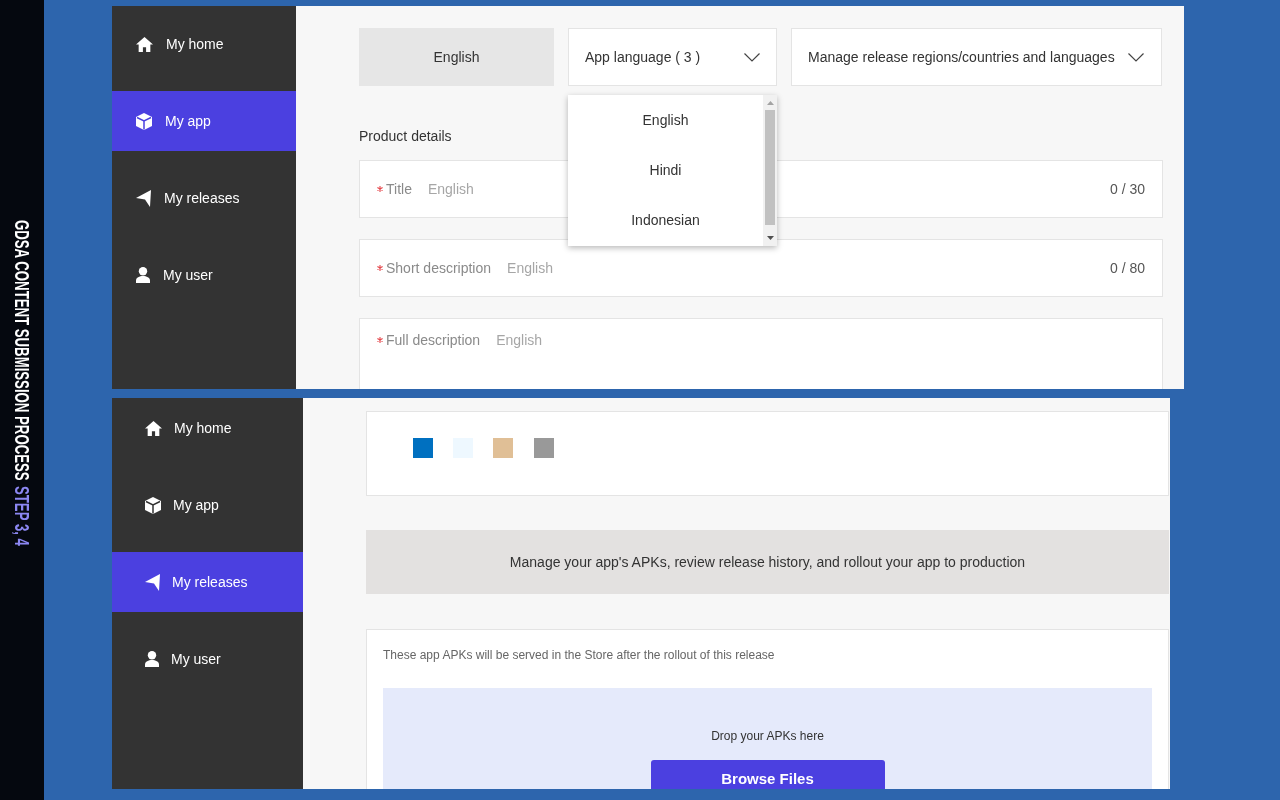 Image resolution: width=1280 pixels, height=800 pixels. Describe the element at coordinates (1127, 268) in the screenshot. I see `character-counter: 0 / 80` at that location.